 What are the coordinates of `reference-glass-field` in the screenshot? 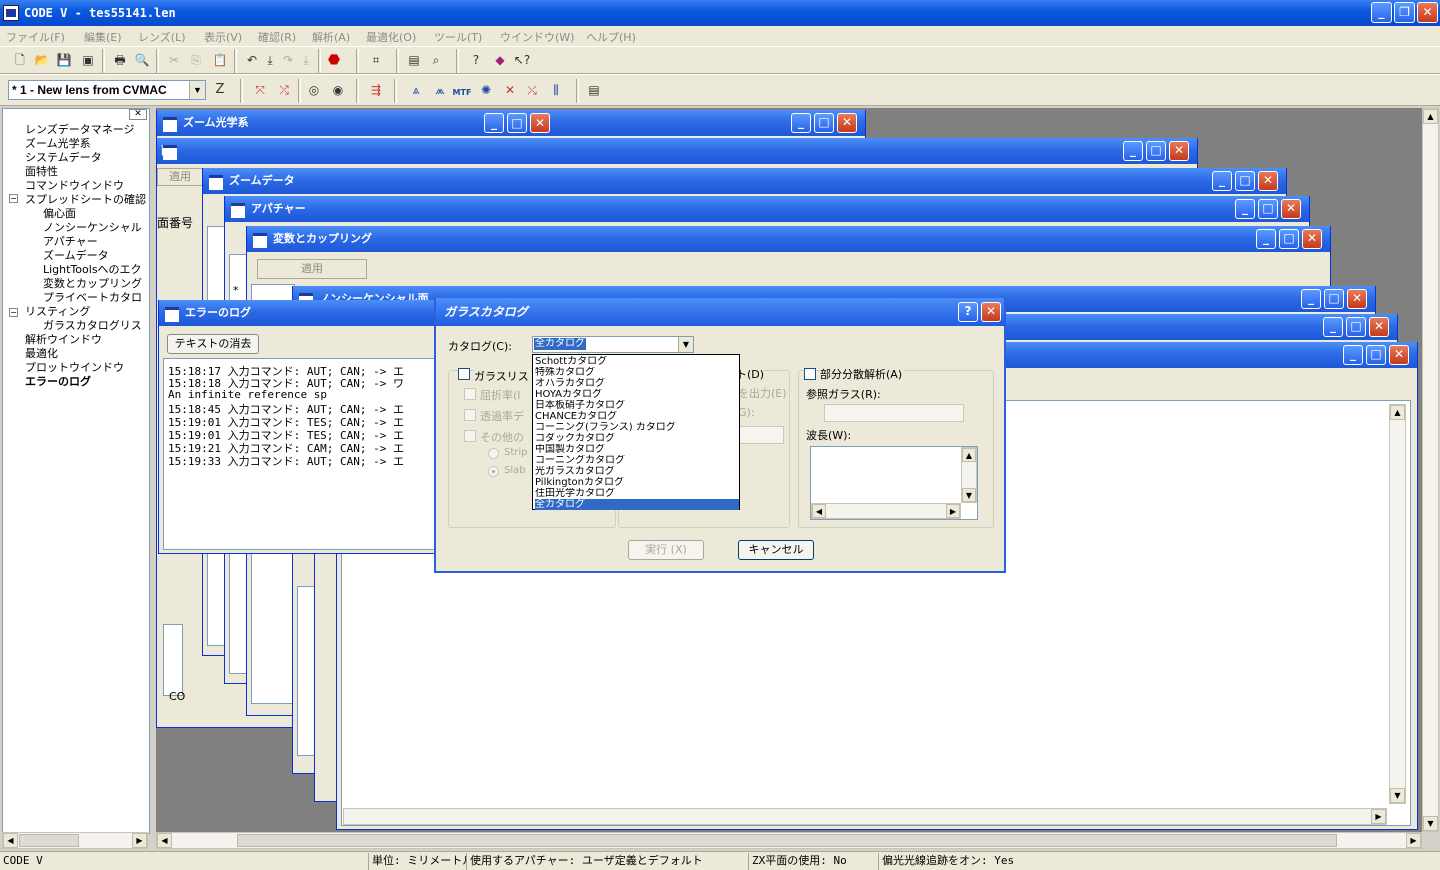 It's located at (894, 413).